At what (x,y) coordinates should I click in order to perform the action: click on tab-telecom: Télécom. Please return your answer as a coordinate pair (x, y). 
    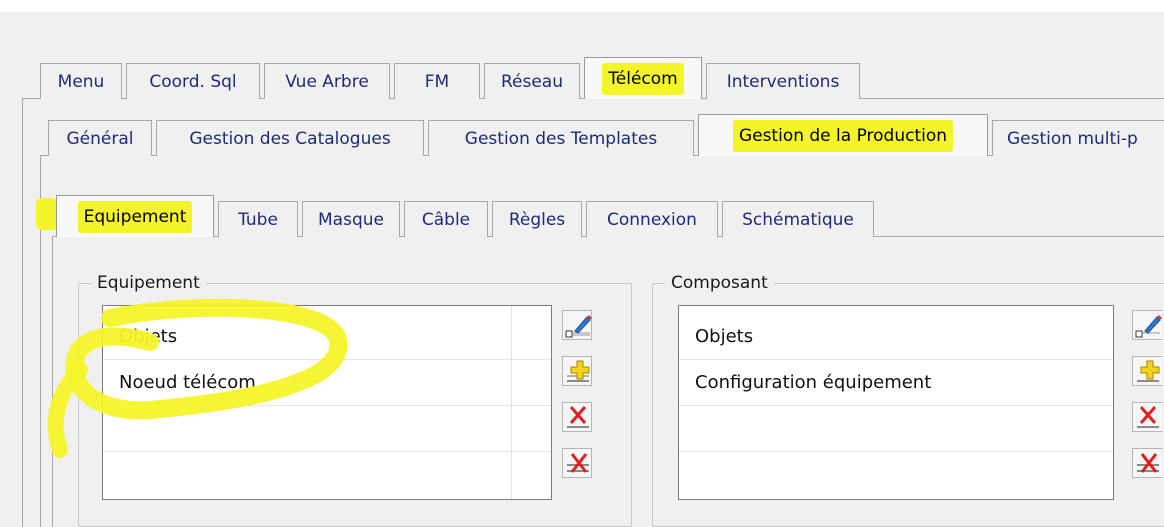
    Looking at the image, I should click on (643, 78).